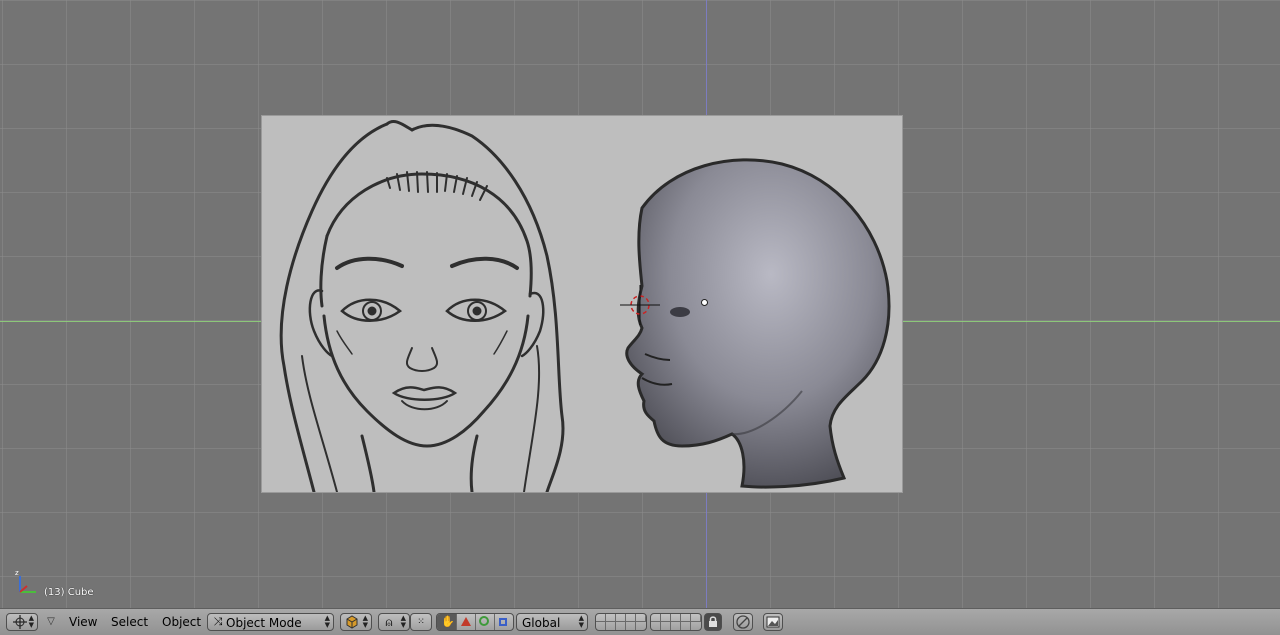 Image resolution: width=1280 pixels, height=635 pixels. What do you see at coordinates (485, 622) in the screenshot?
I see `rotate-icon` at bounding box center [485, 622].